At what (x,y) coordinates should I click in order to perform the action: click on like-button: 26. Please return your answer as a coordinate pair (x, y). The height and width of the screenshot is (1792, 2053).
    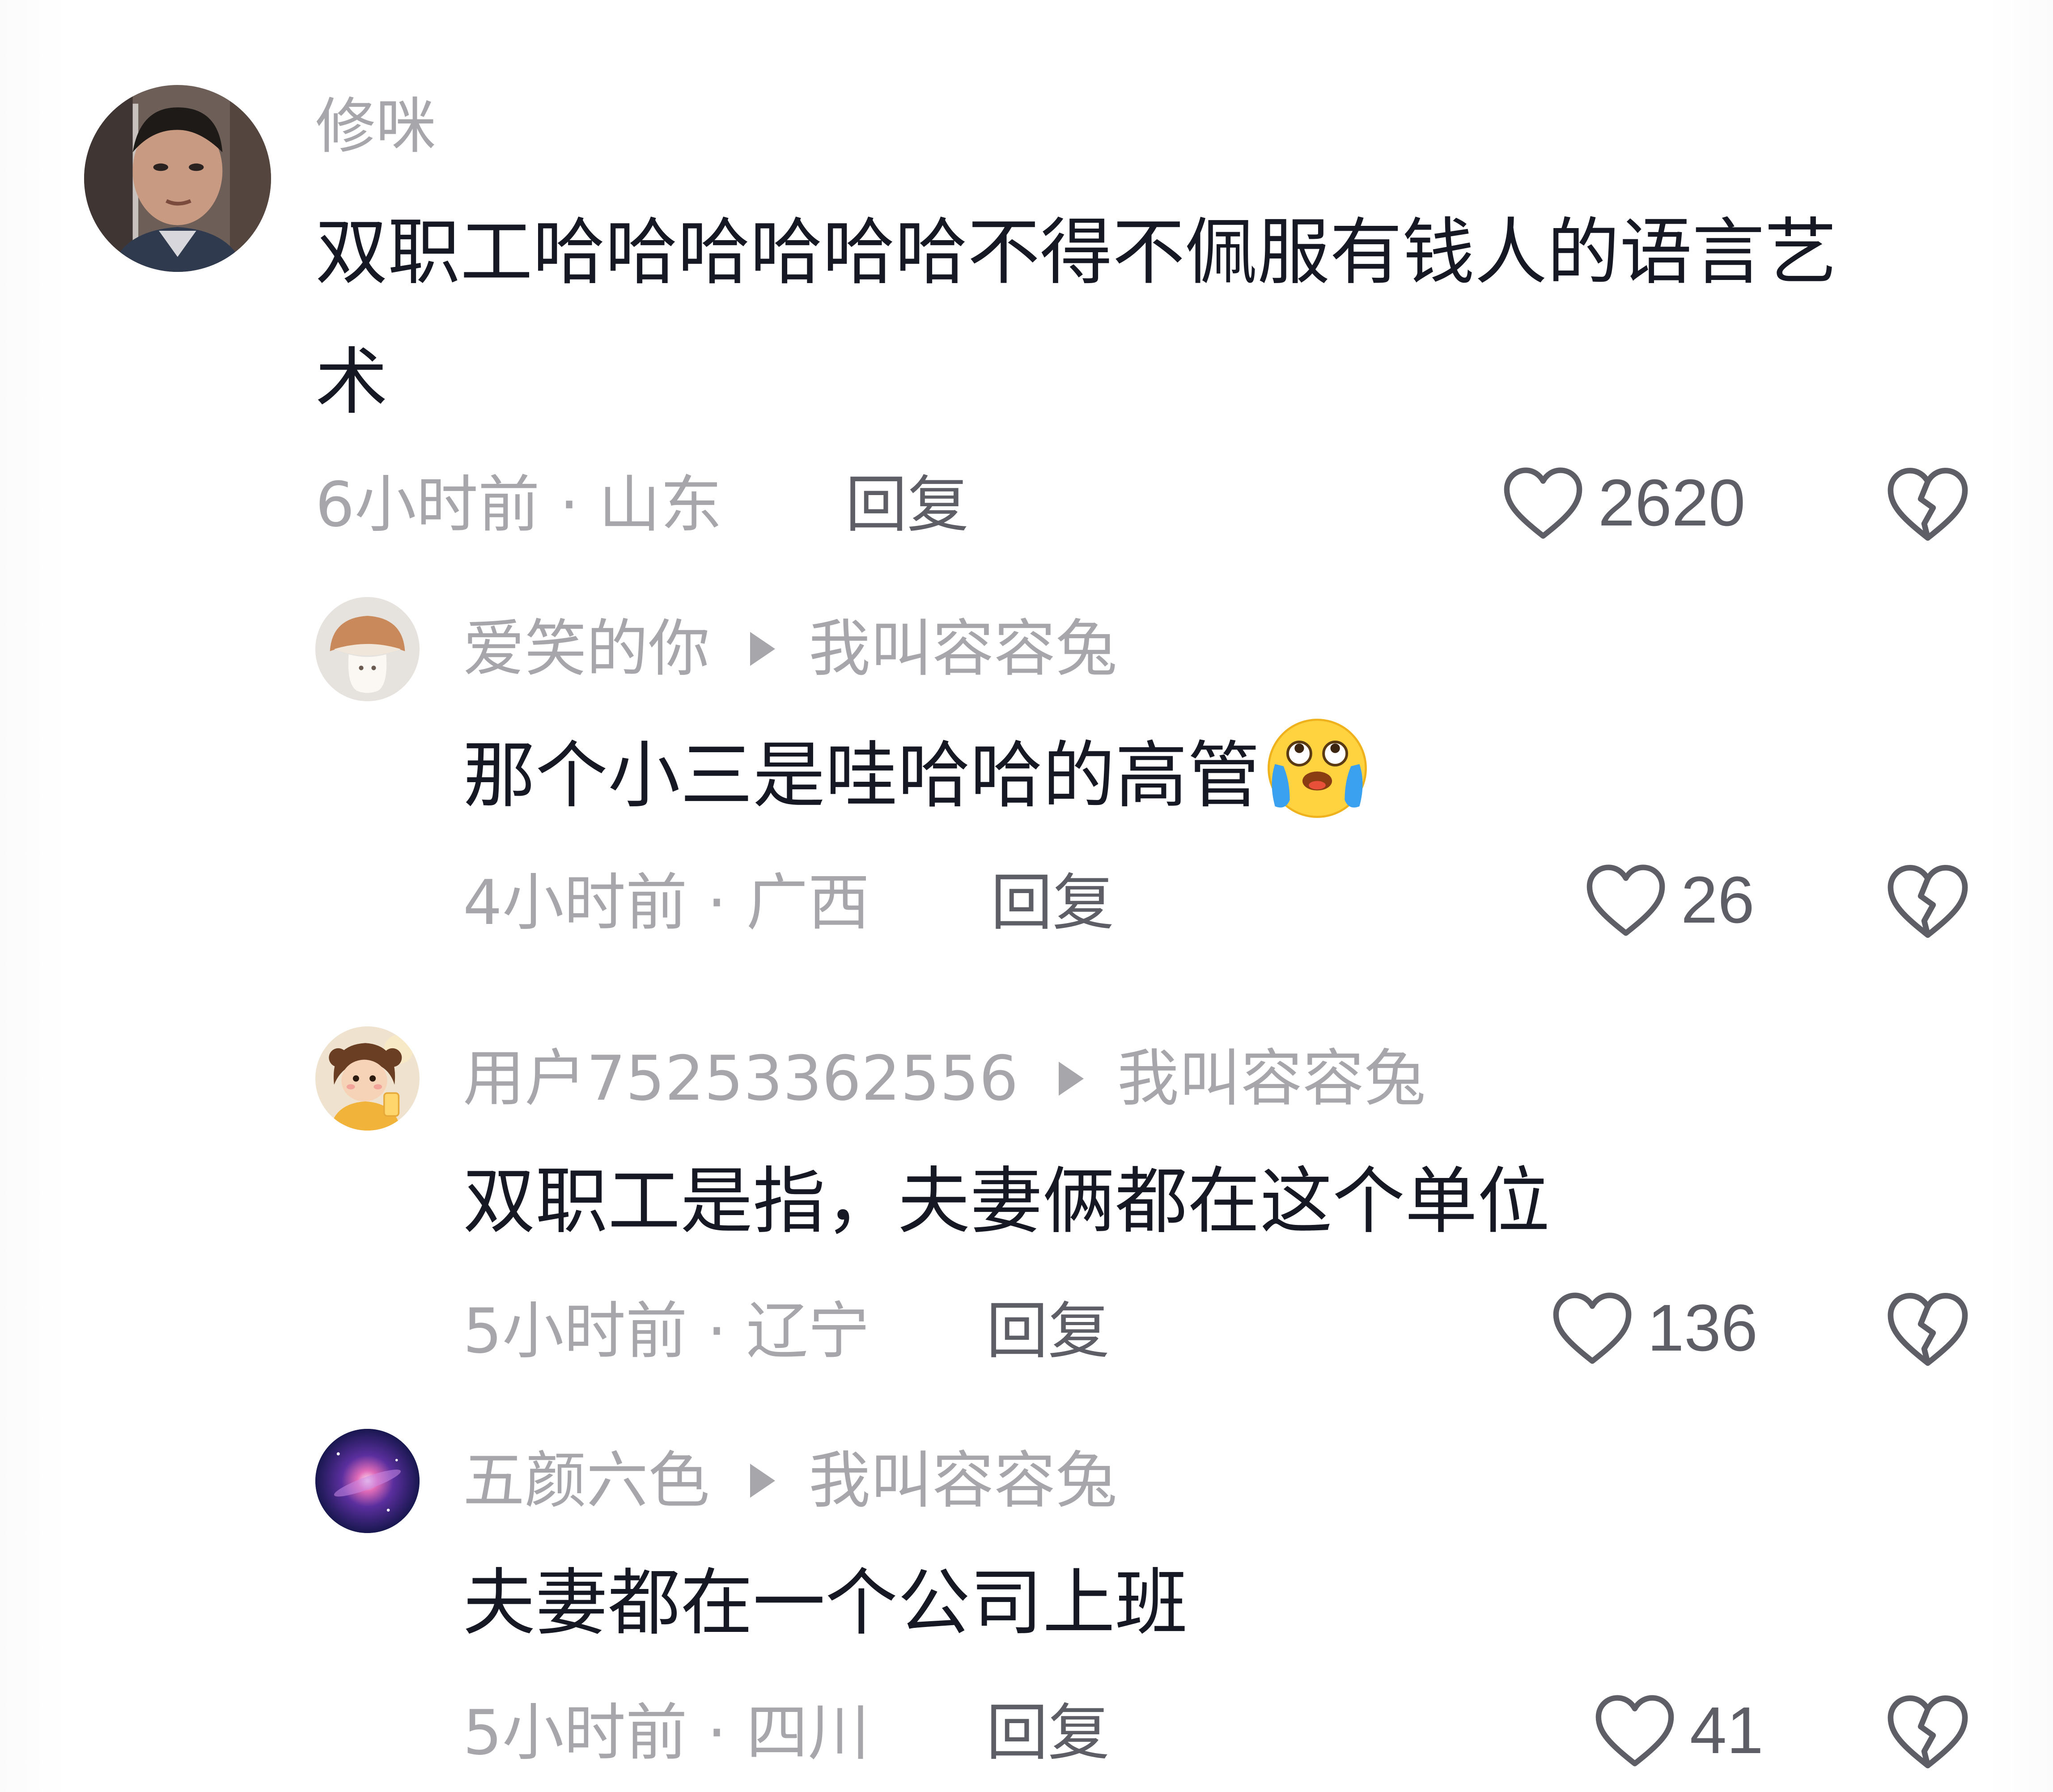
    Looking at the image, I should click on (1669, 900).